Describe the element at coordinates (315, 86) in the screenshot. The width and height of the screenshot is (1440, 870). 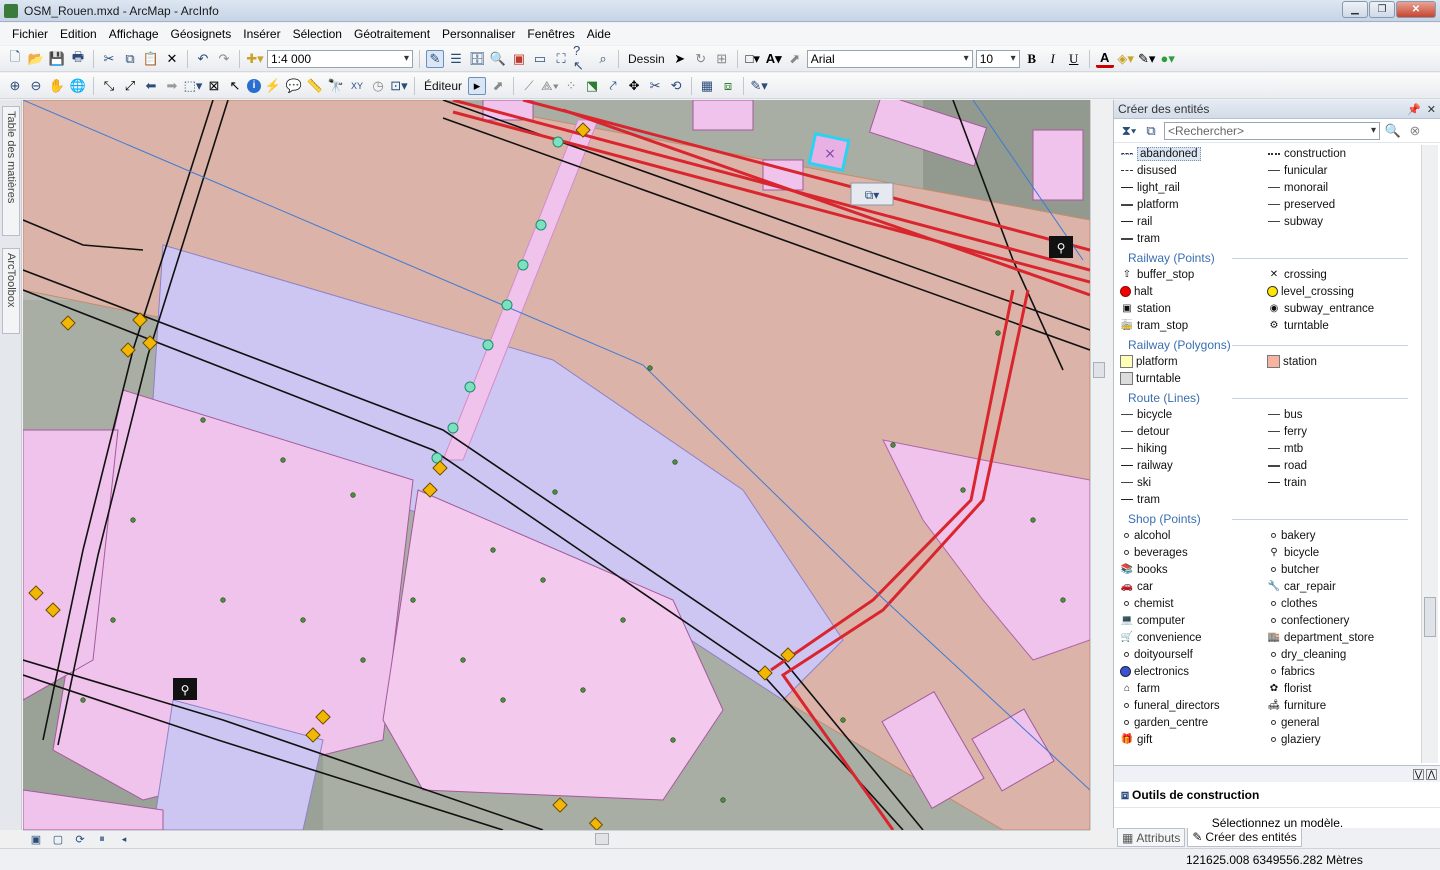
I see `measure-icon: 📏` at that location.